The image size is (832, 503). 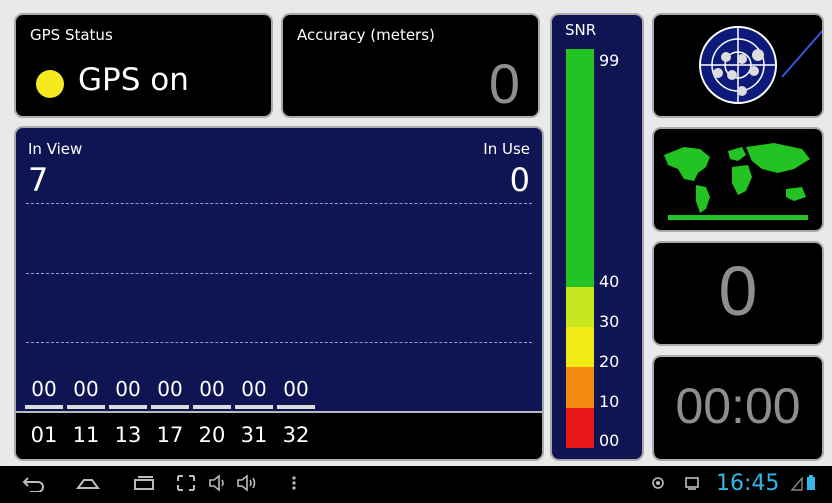 I want to click on accuracy-label: Accuracy (meters), so click(x=366, y=35).